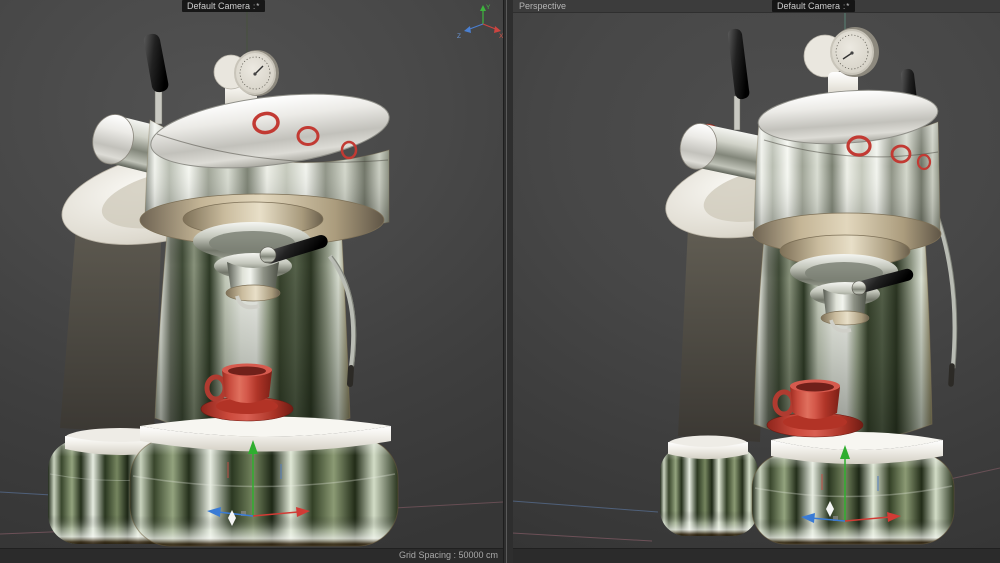 The width and height of the screenshot is (1000, 563). What do you see at coordinates (543, 6) in the screenshot?
I see `viewport-title: Perspective` at bounding box center [543, 6].